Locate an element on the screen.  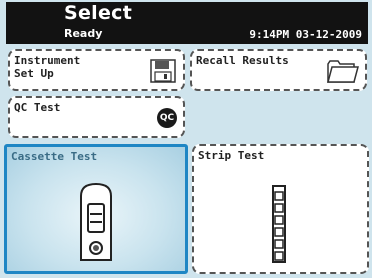
cassette-icon is located at coordinates (96, 221).